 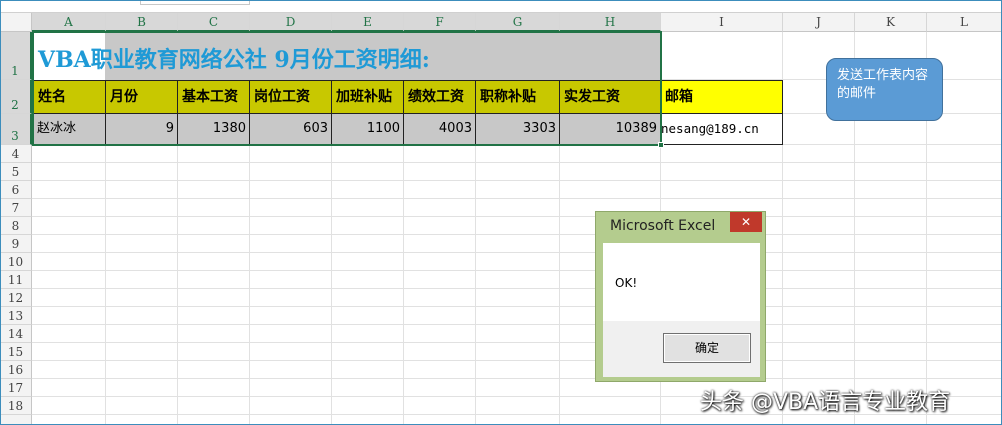 I want to click on row-header-15: 15, so click(x=16, y=352).